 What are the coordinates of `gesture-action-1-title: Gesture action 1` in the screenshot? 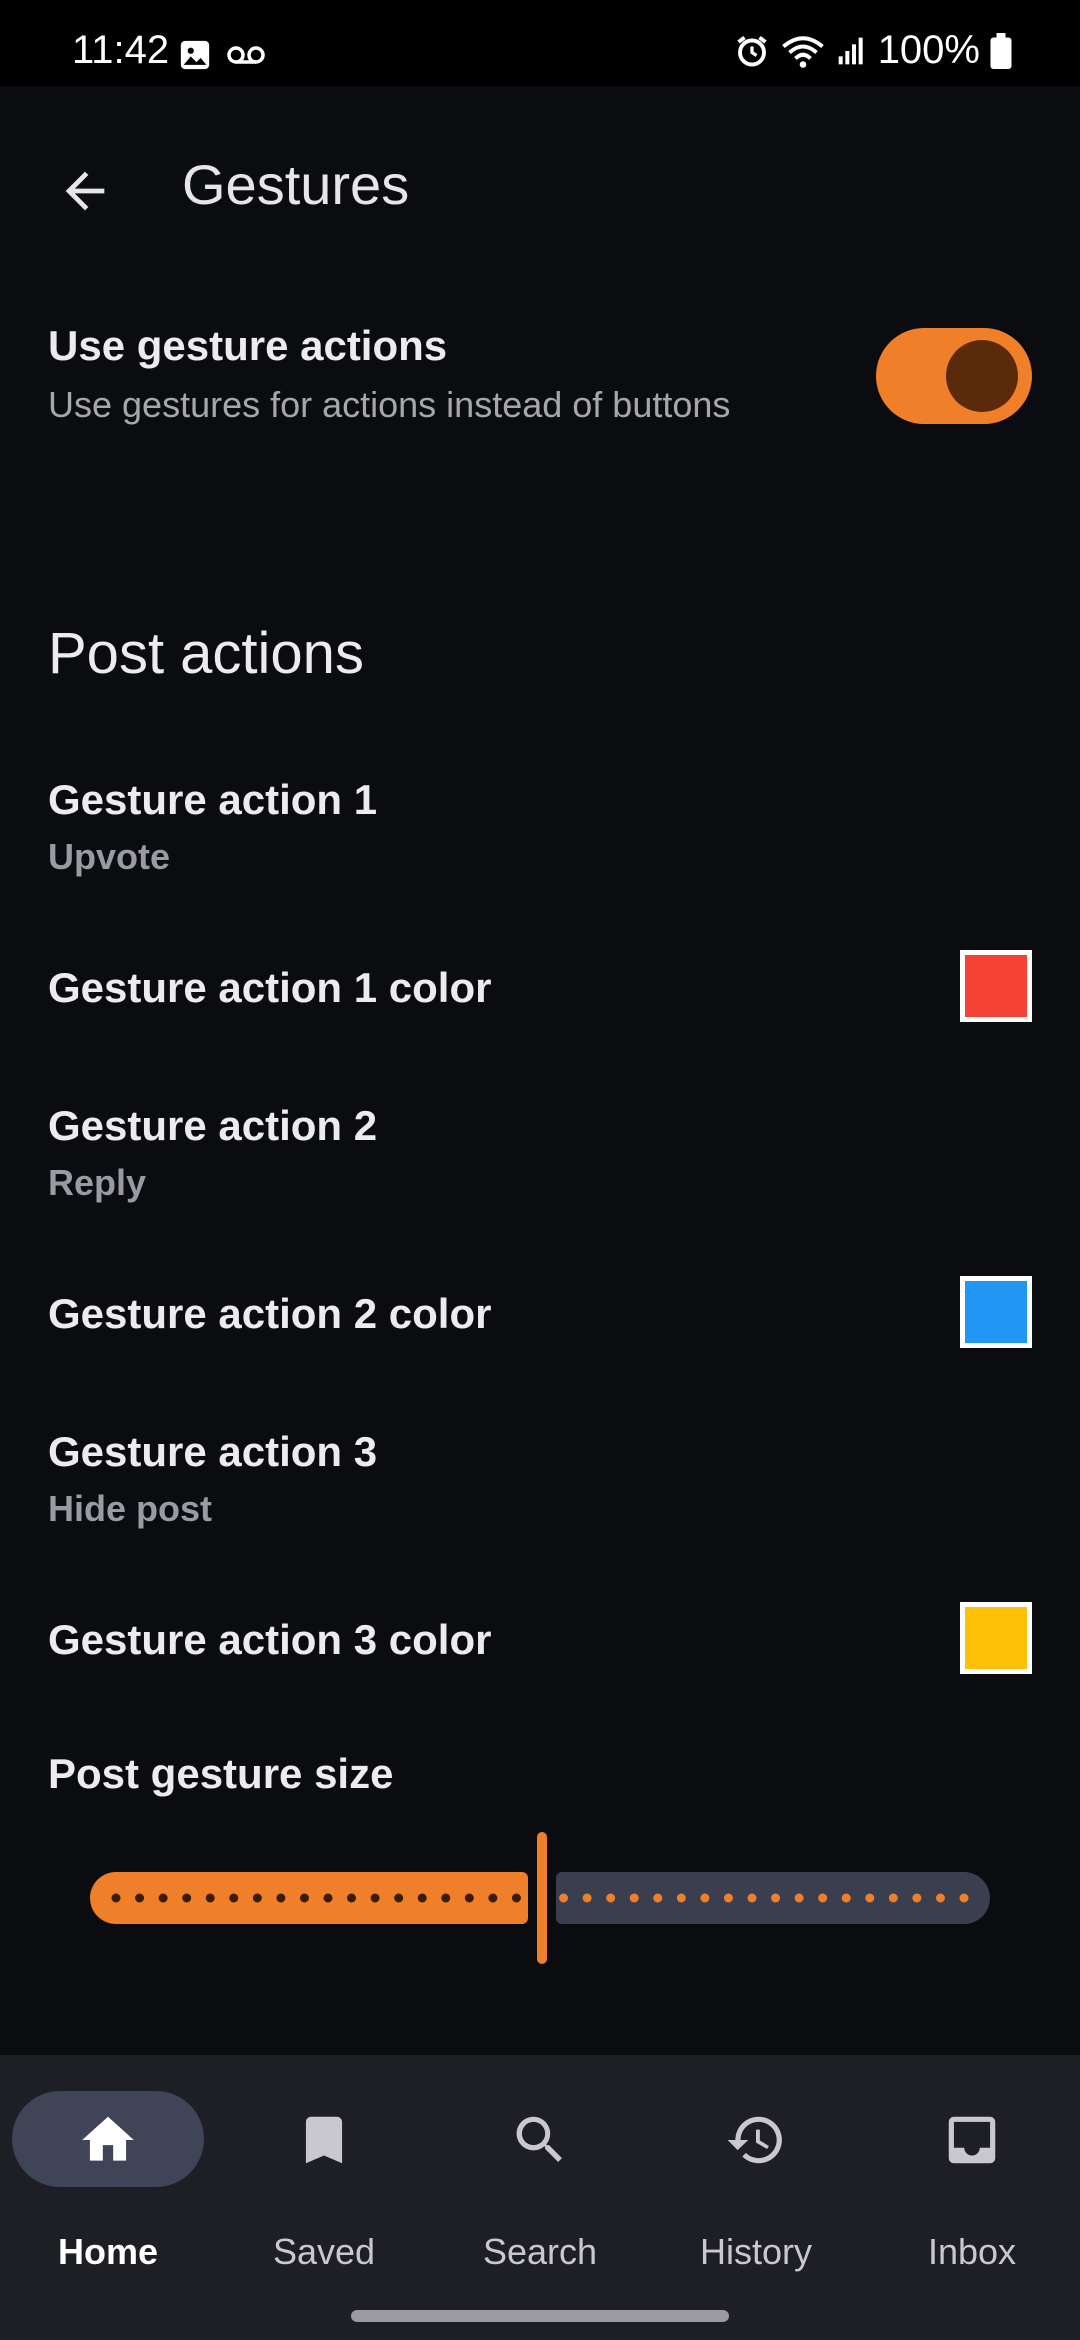 It's located at (213, 799).